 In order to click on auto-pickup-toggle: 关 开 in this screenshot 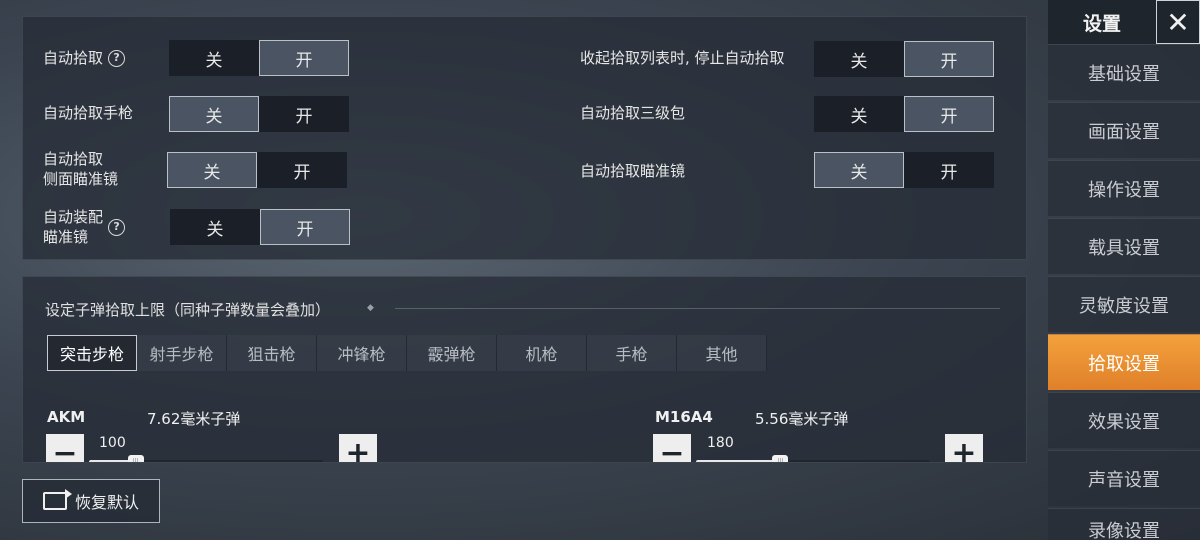, I will do `click(259, 58)`.